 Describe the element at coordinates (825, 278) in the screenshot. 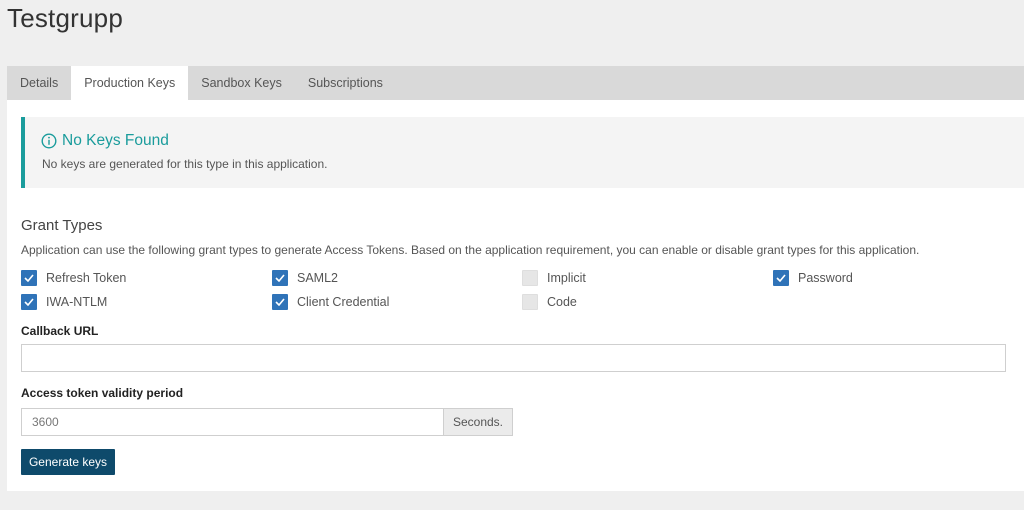

I see `grant-label: Password` at that location.